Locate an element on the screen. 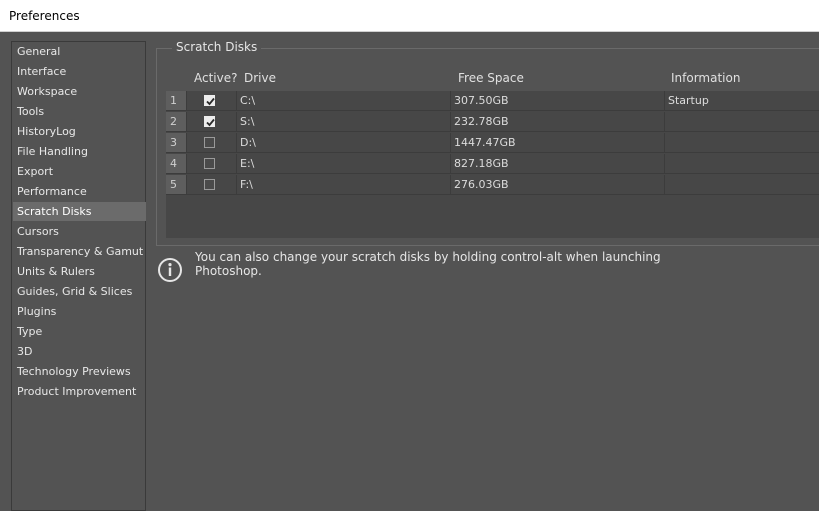  sidebar-item-tools: Tools is located at coordinates (79, 111).